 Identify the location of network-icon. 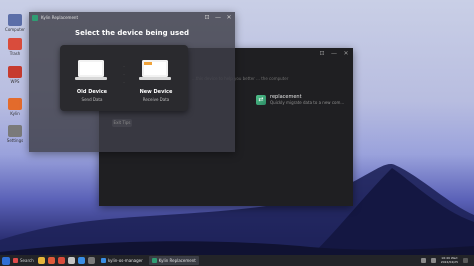
(423, 260).